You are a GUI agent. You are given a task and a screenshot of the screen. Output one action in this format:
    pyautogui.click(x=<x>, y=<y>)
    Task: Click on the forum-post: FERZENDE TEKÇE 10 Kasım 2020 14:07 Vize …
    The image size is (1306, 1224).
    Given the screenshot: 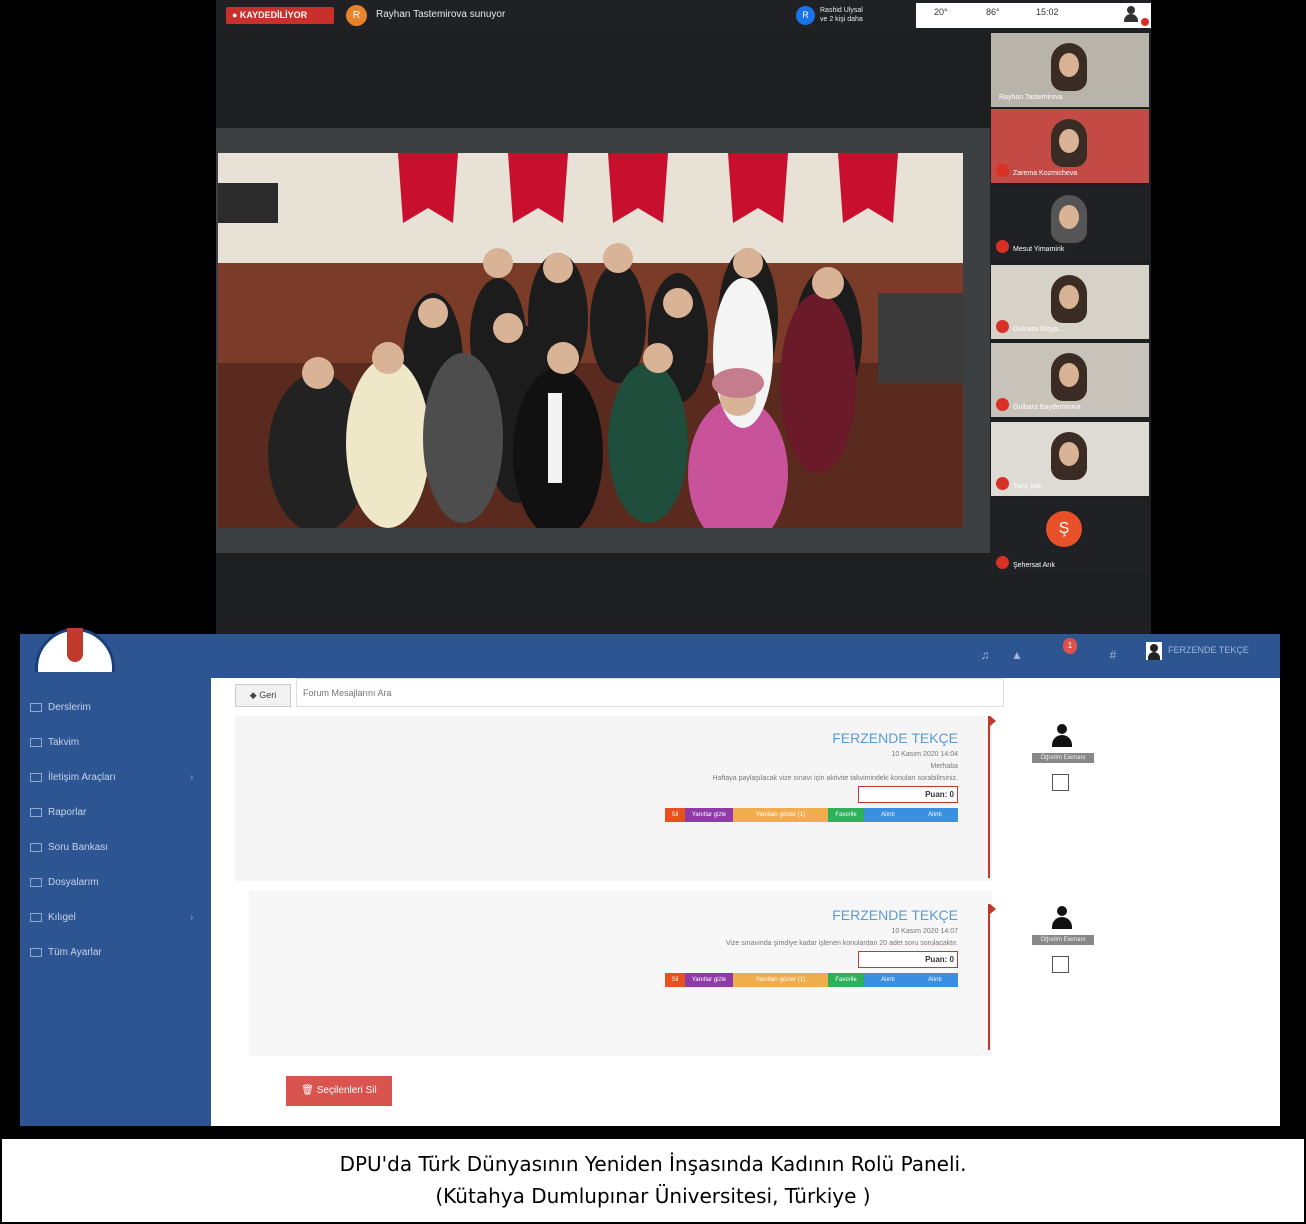 What is the action you would take?
    pyautogui.click(x=620, y=973)
    